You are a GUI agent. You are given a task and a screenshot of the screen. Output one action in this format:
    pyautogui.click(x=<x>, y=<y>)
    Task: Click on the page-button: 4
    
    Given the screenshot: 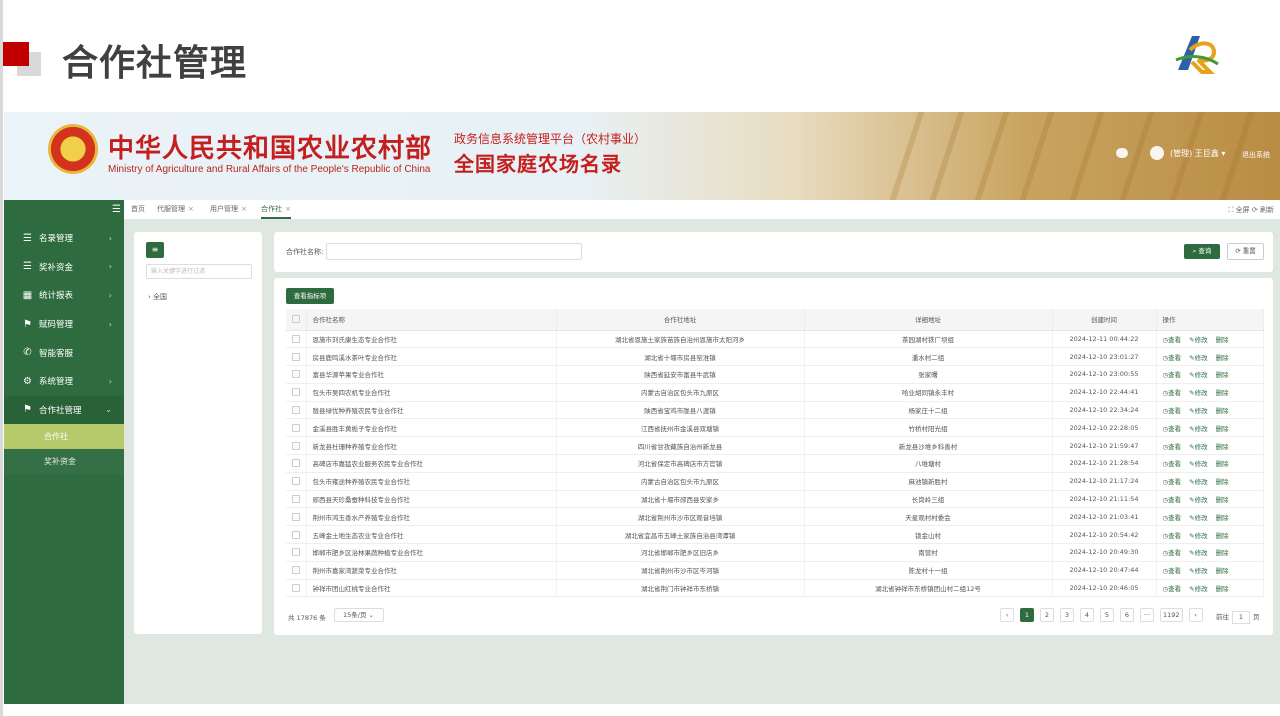 What is the action you would take?
    pyautogui.click(x=1087, y=615)
    